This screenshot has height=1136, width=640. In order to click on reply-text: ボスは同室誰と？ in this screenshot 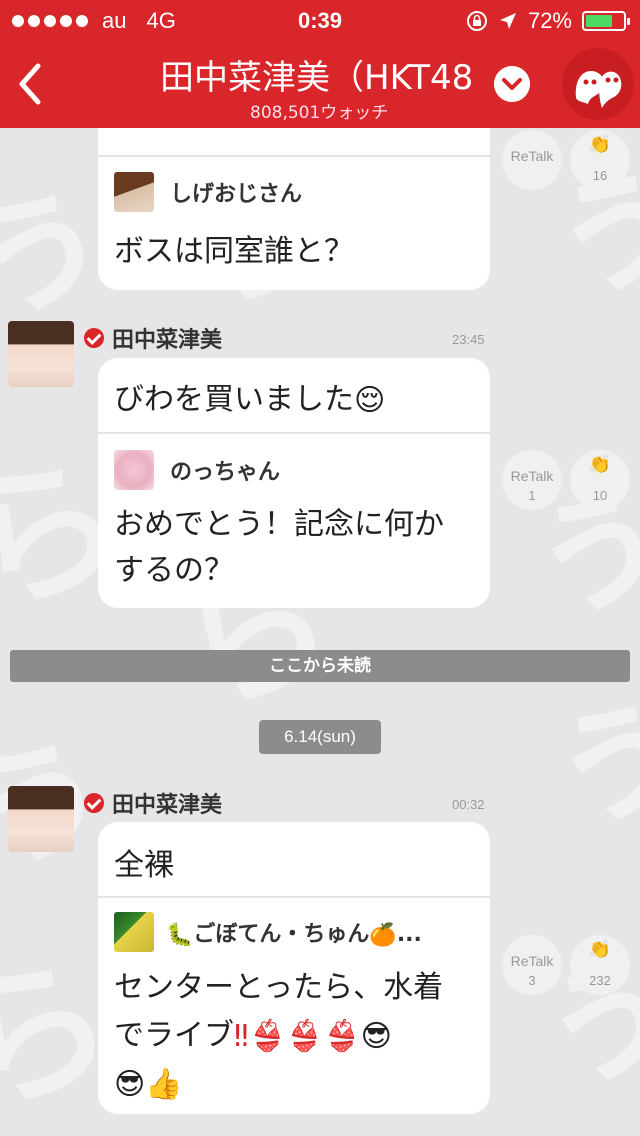, I will do `click(234, 251)`.